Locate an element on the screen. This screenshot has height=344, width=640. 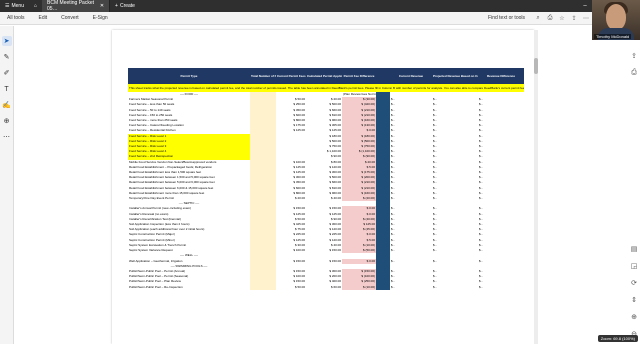
zoom-level-indicator: Zoom: 69.8 (100%) is located at coordinates (617, 338).